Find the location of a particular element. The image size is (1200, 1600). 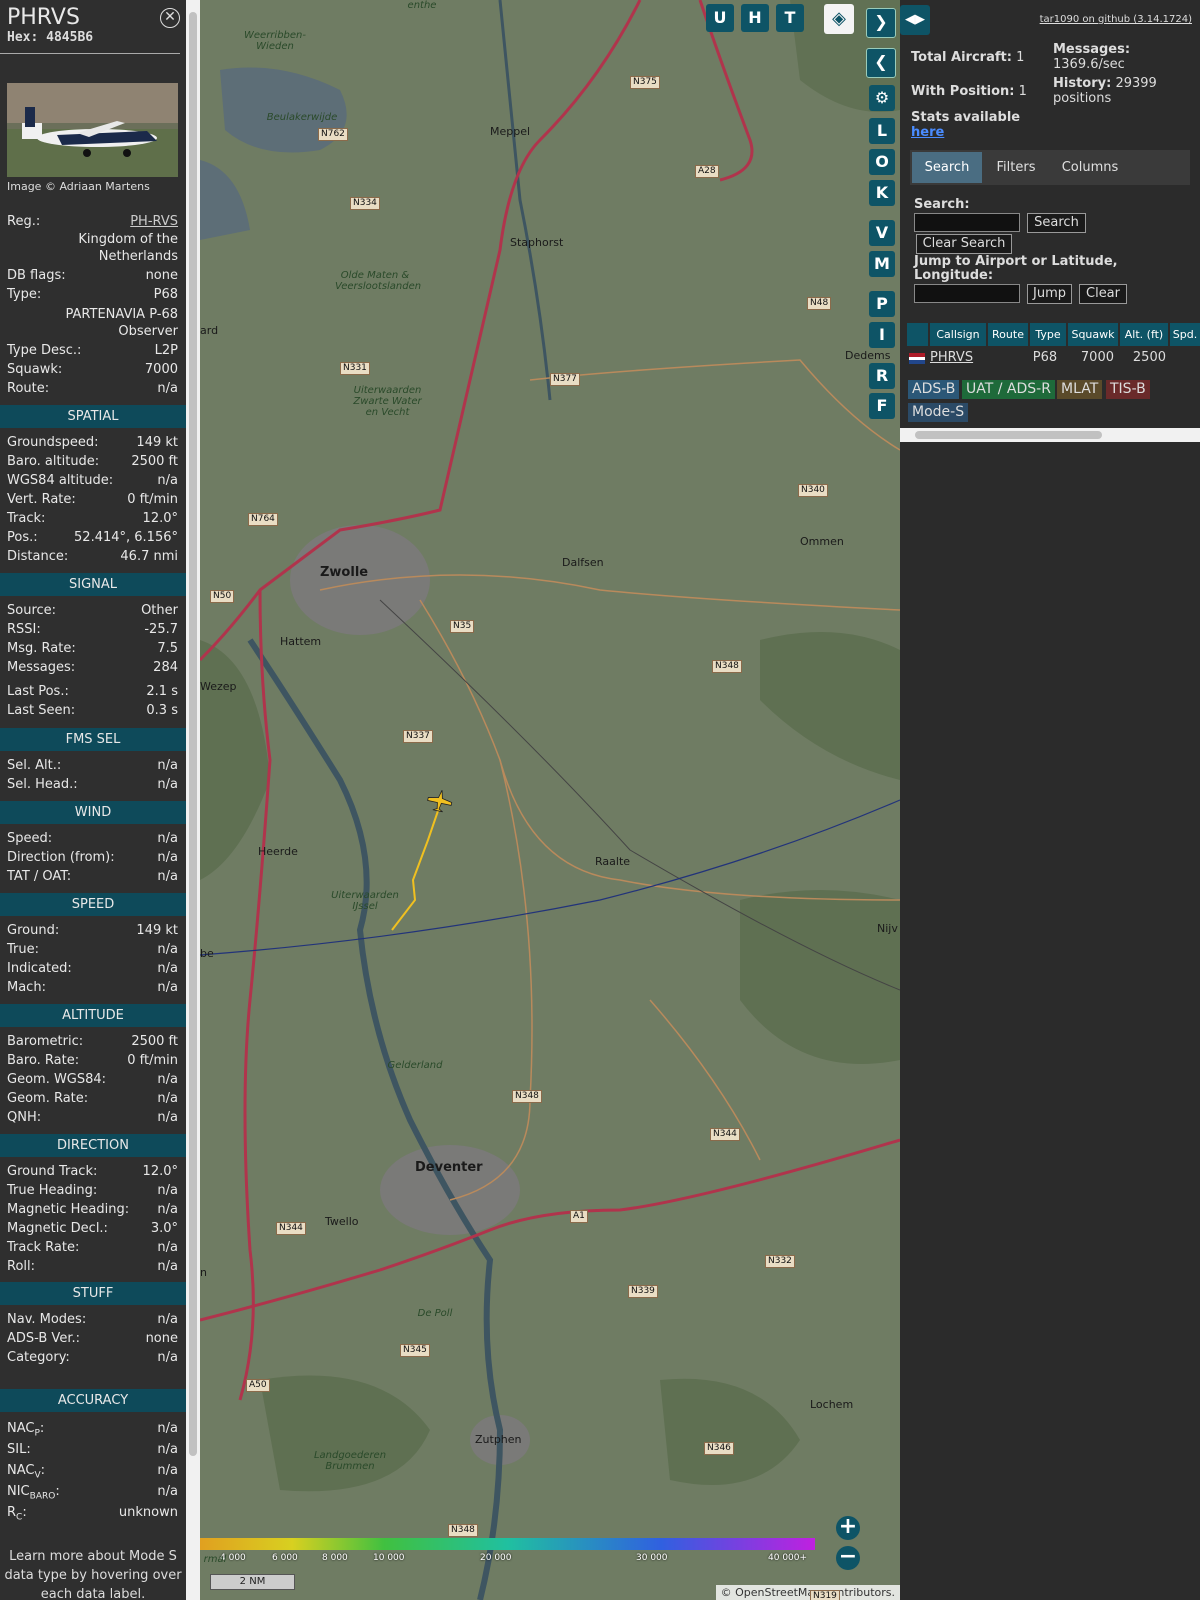

clear-button: Clear is located at coordinates (1103, 294).